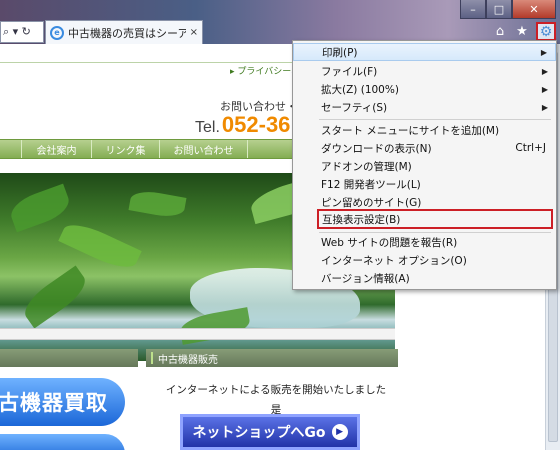 This screenshot has width=560, height=450. I want to click on menu-item-label: ダウンロードの表示(N), so click(376, 148).